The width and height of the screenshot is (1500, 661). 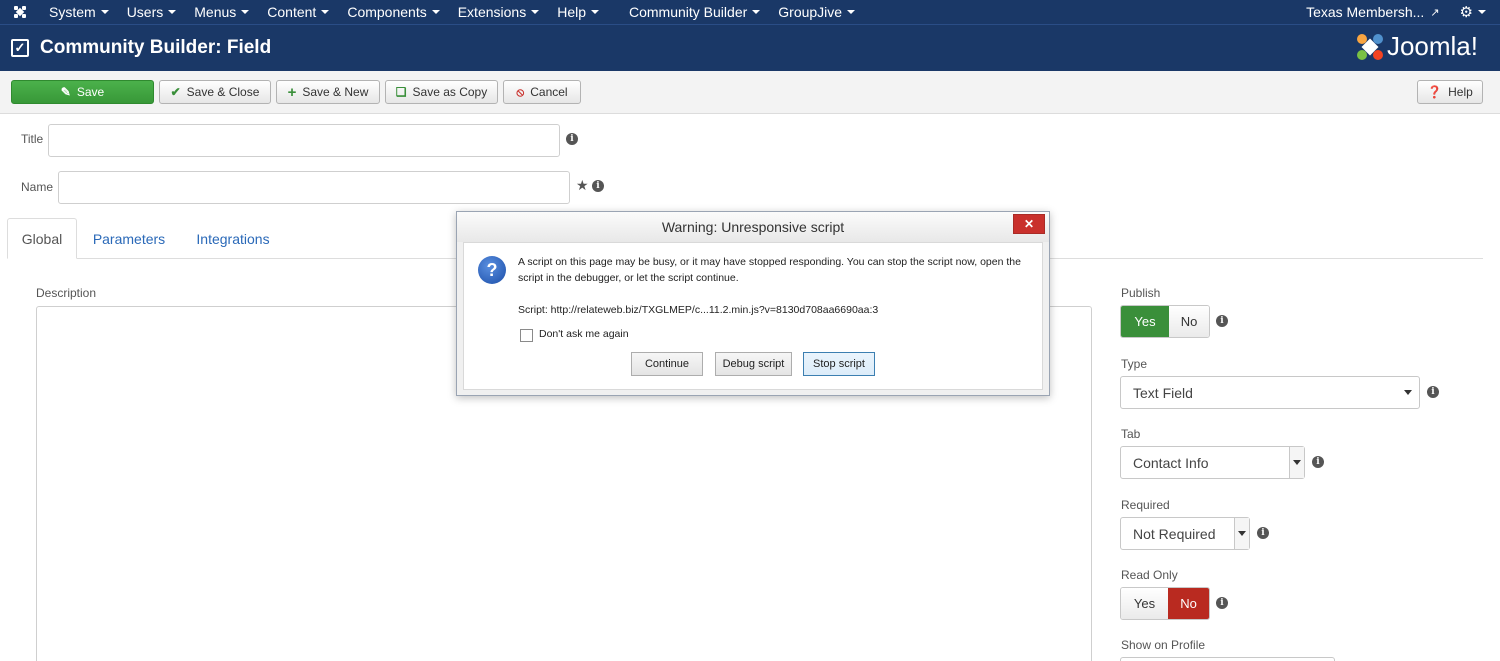 I want to click on page-title: Community Builder: Field, so click(x=156, y=47).